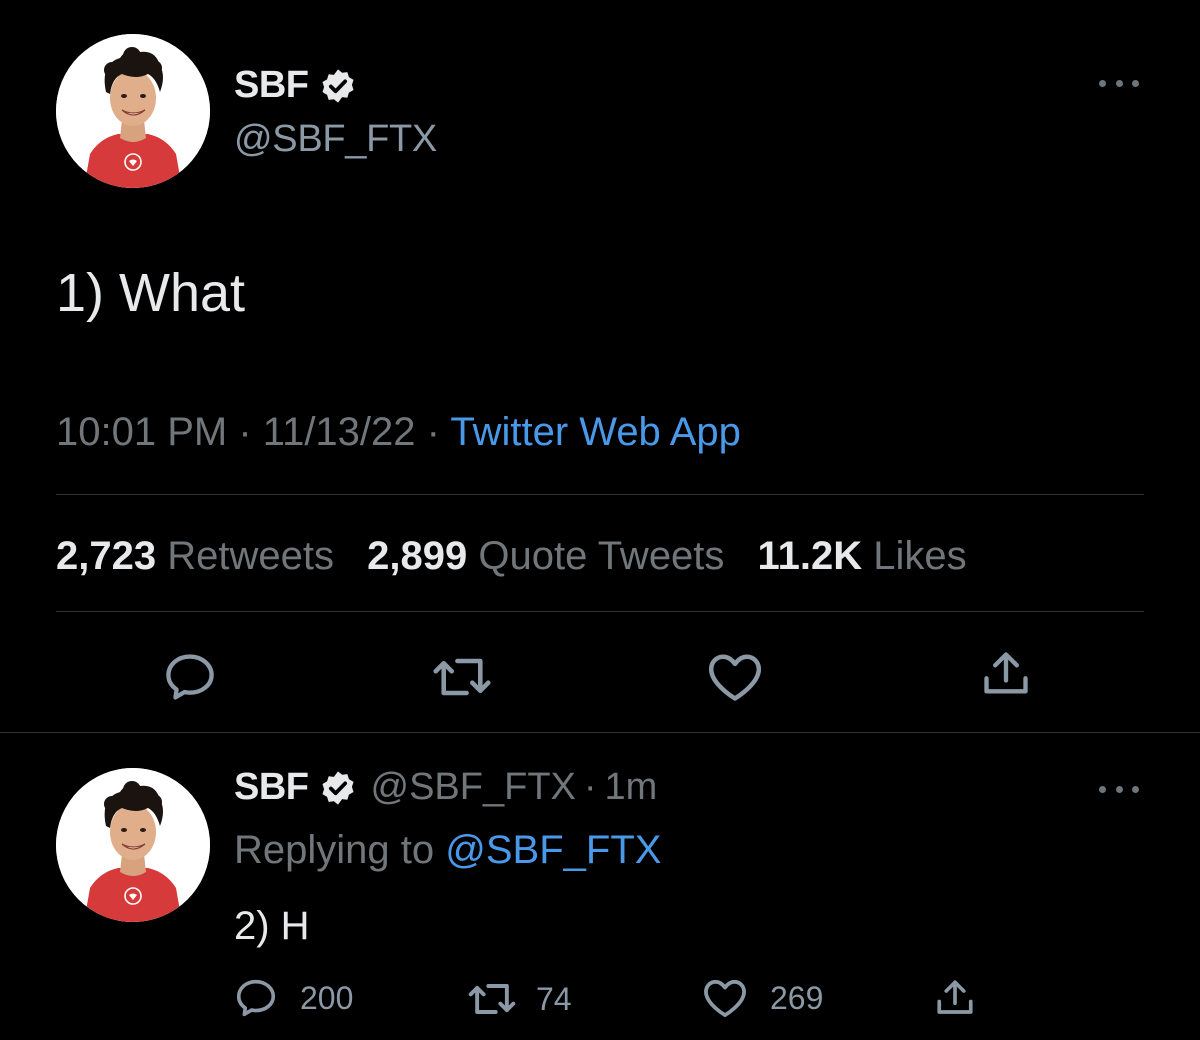 This screenshot has width=1200, height=1040. I want to click on retweet-button: 74, so click(519, 999).